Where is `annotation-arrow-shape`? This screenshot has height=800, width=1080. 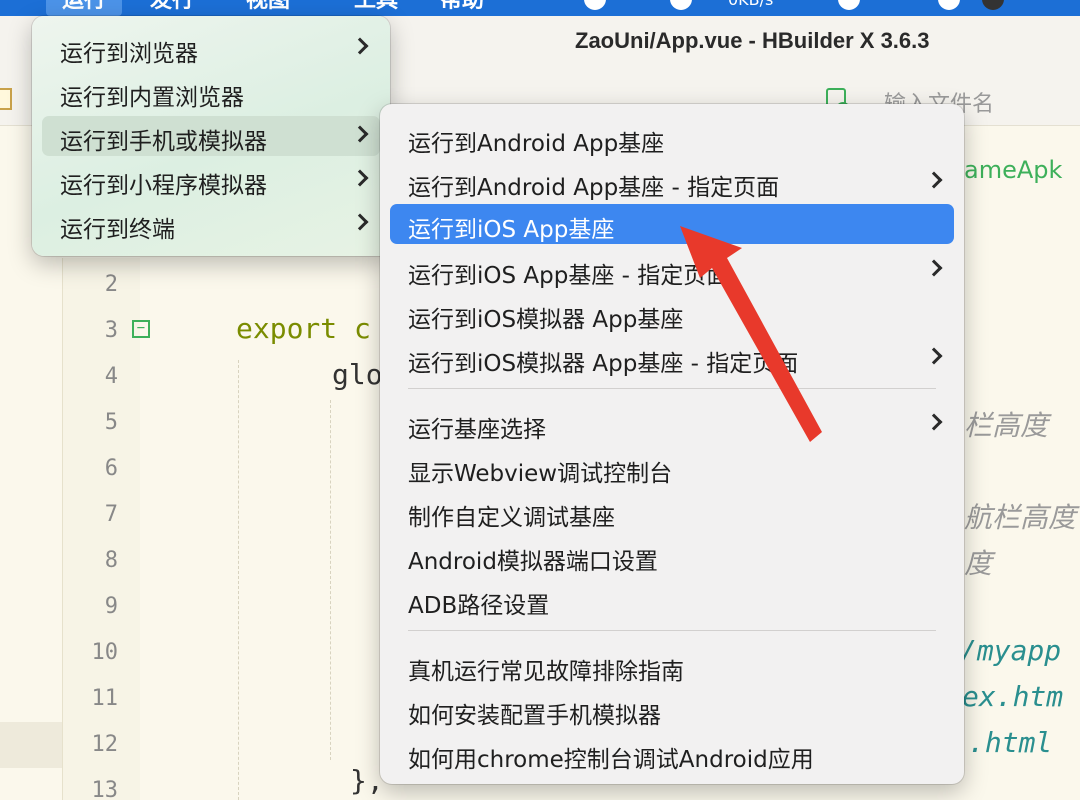
annotation-arrow-shape is located at coordinates (751, 334).